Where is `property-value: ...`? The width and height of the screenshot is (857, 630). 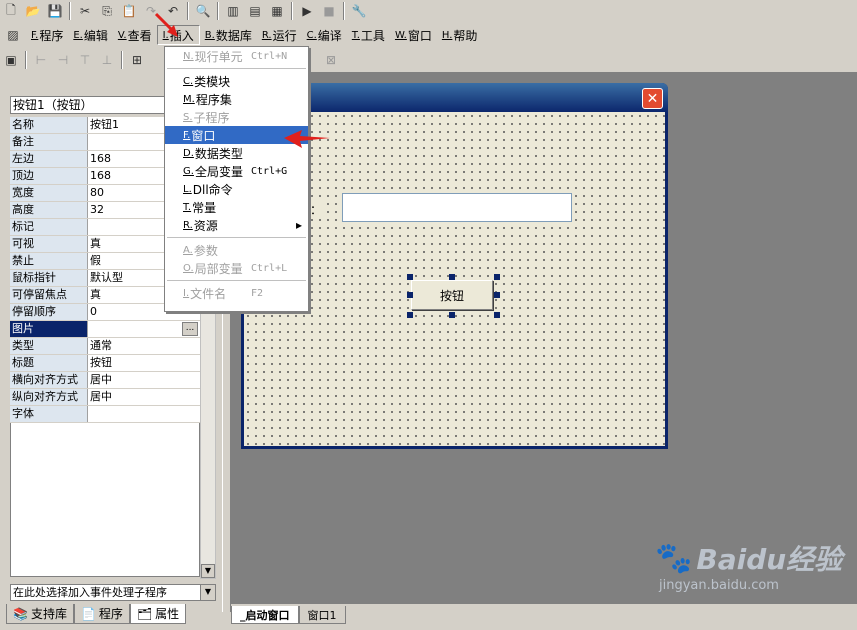 property-value: ... is located at coordinates (144, 329).